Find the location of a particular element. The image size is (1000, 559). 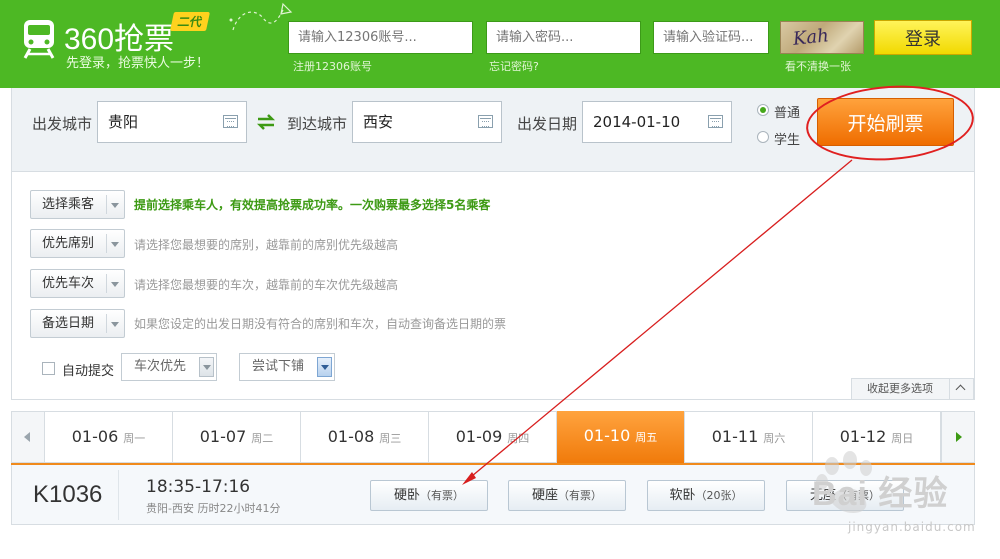

from-city-input: 贵阳 is located at coordinates (172, 122).